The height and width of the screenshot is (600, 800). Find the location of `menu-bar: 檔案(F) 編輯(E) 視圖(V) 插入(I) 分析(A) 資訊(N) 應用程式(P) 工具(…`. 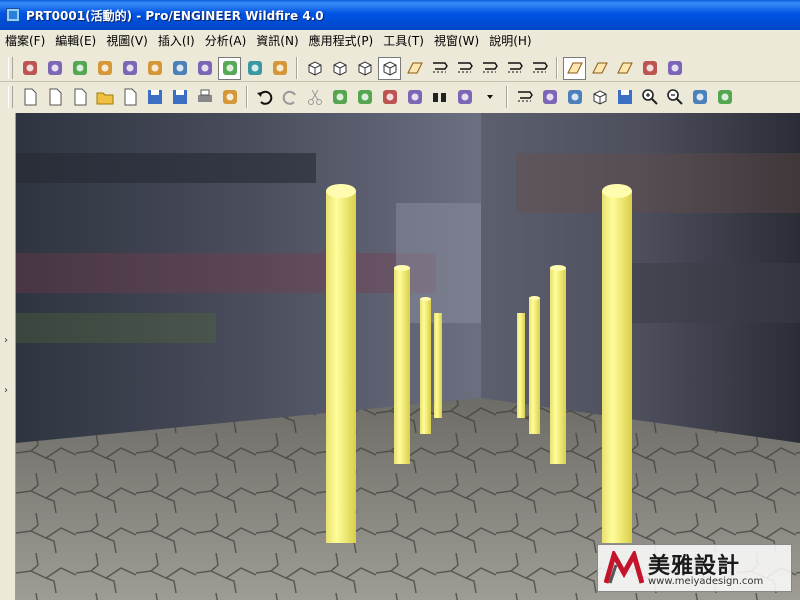

menu-bar: 檔案(F) 編輯(E) 視圖(V) 插入(I) 分析(A) 資訊(N) 應用程式(P) 工具(… is located at coordinates (400, 40).